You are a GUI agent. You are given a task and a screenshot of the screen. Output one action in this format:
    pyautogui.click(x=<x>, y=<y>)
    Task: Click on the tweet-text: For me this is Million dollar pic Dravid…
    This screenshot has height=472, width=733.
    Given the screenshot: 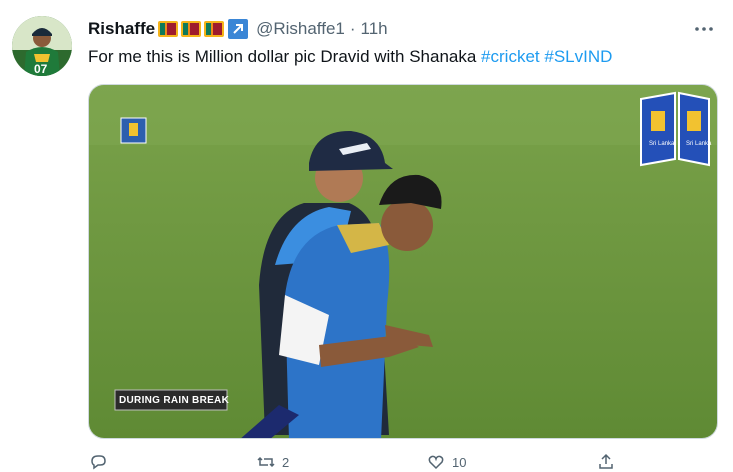 What is the action you would take?
    pyautogui.click(x=350, y=57)
    